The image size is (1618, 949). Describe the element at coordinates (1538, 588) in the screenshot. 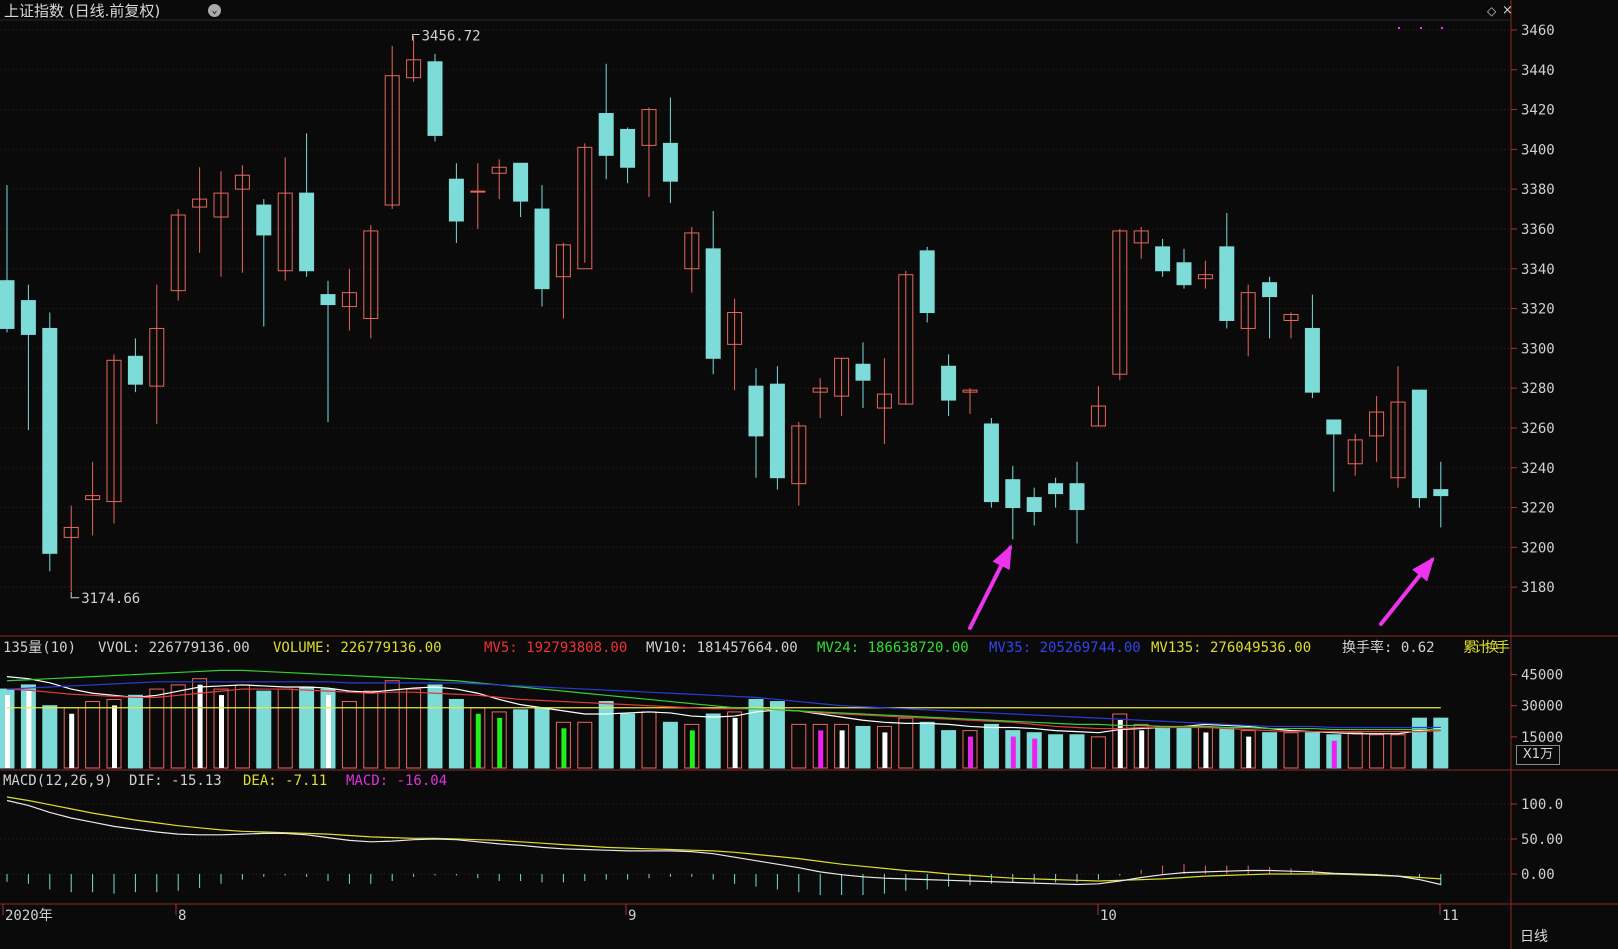

I see `price-tick-label: 3180` at that location.